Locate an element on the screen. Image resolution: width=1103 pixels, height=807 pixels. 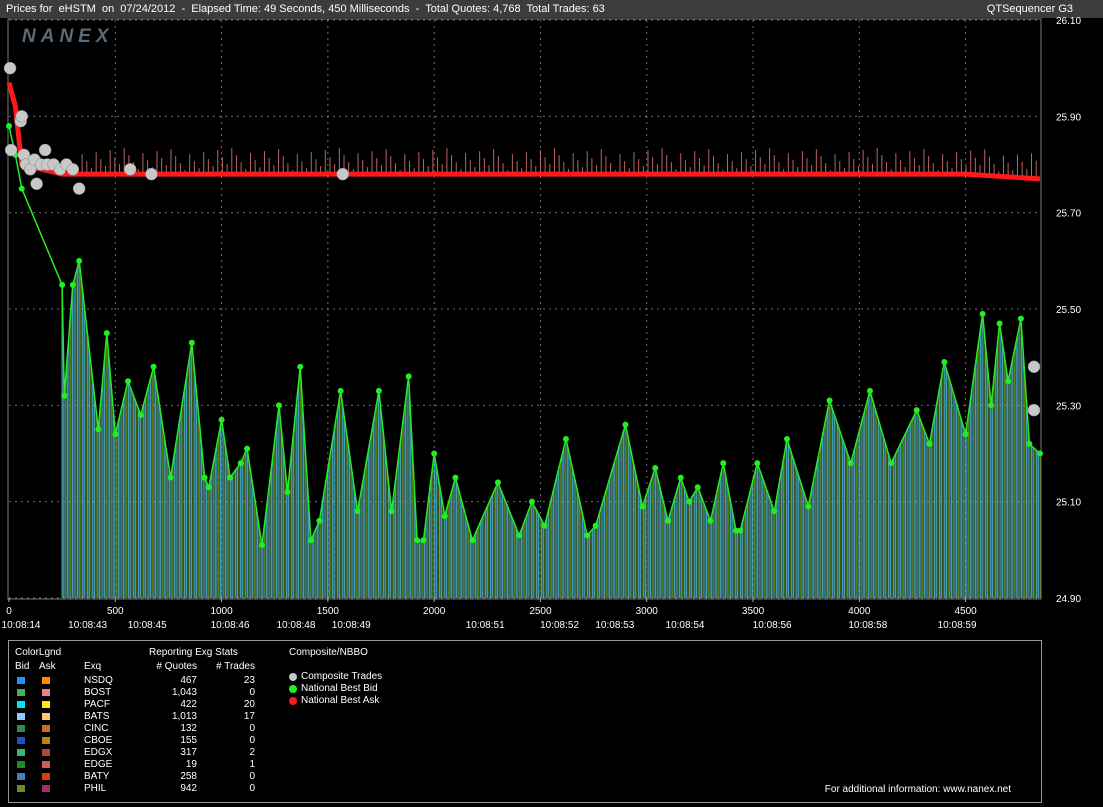
exchange-name: PACF is located at coordinates (97, 704).